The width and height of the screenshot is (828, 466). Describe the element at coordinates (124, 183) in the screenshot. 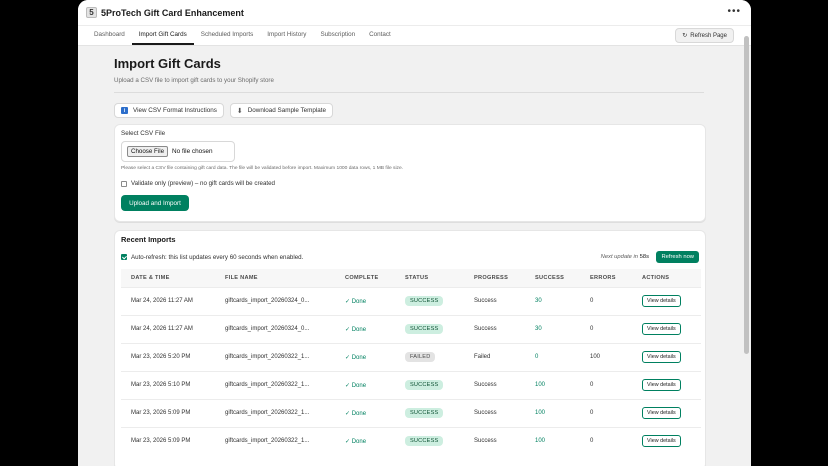

I see `validate-only-checkbox` at that location.